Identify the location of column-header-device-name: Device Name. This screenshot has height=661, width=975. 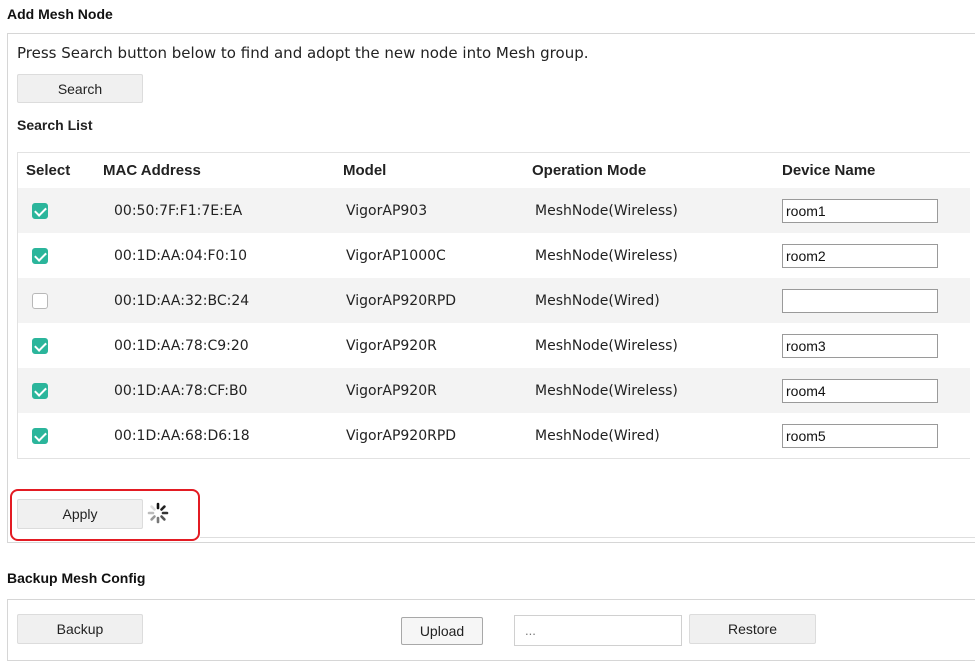
(876, 170).